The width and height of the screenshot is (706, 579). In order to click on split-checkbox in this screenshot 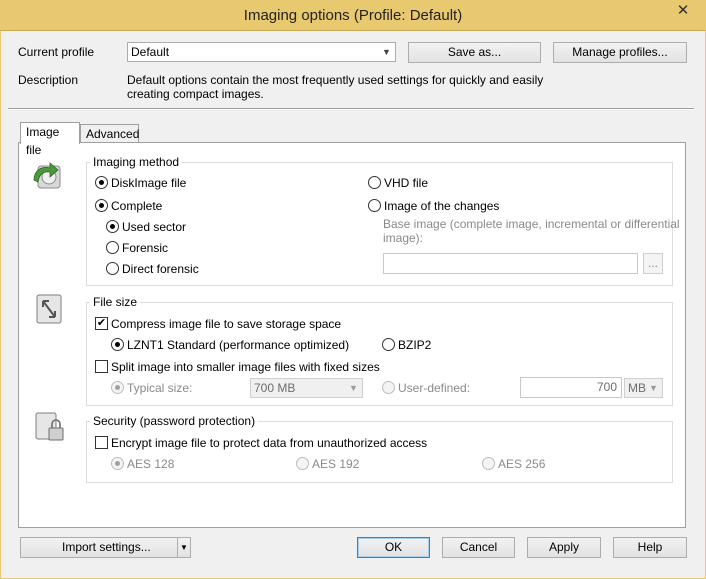, I will do `click(101, 366)`.